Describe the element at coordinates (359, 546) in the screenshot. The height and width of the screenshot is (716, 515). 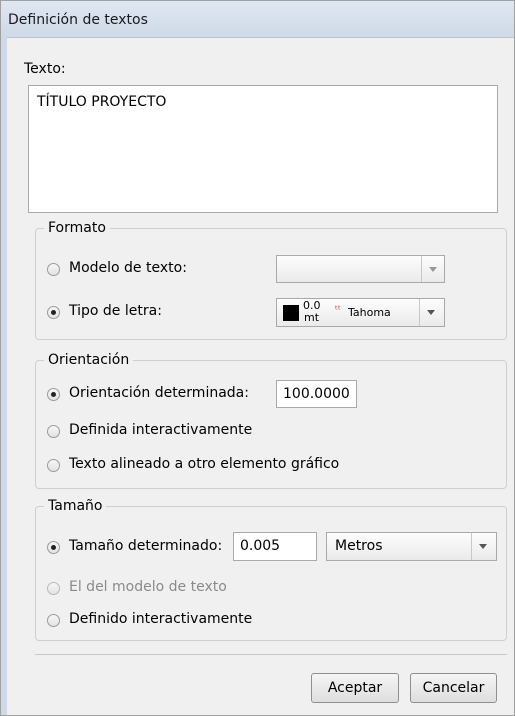
I see `units-value: Metros` at that location.